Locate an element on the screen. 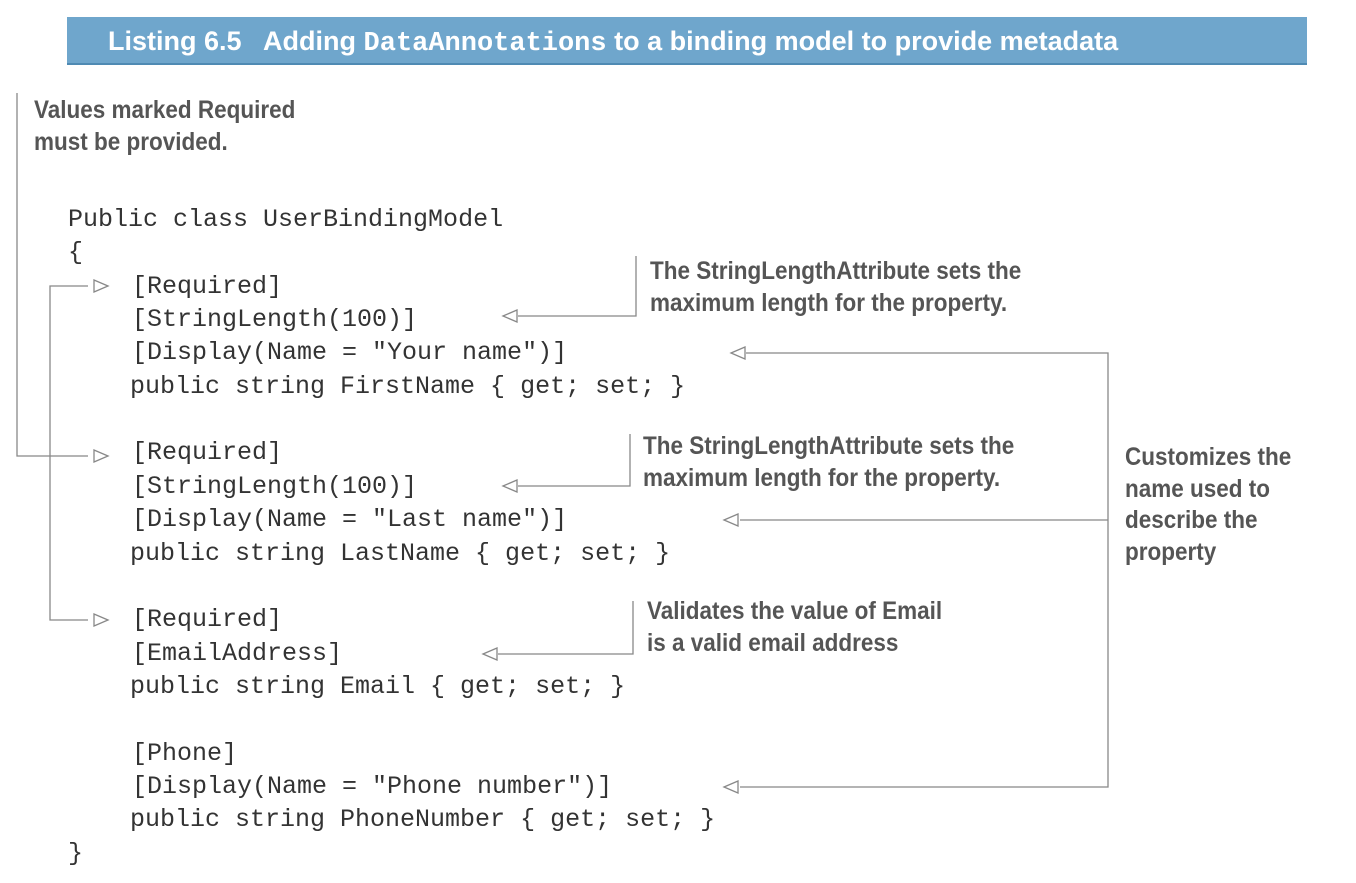 The height and width of the screenshot is (883, 1356). code-line-class-declaration: Public class UserBindingModel is located at coordinates (286, 219).